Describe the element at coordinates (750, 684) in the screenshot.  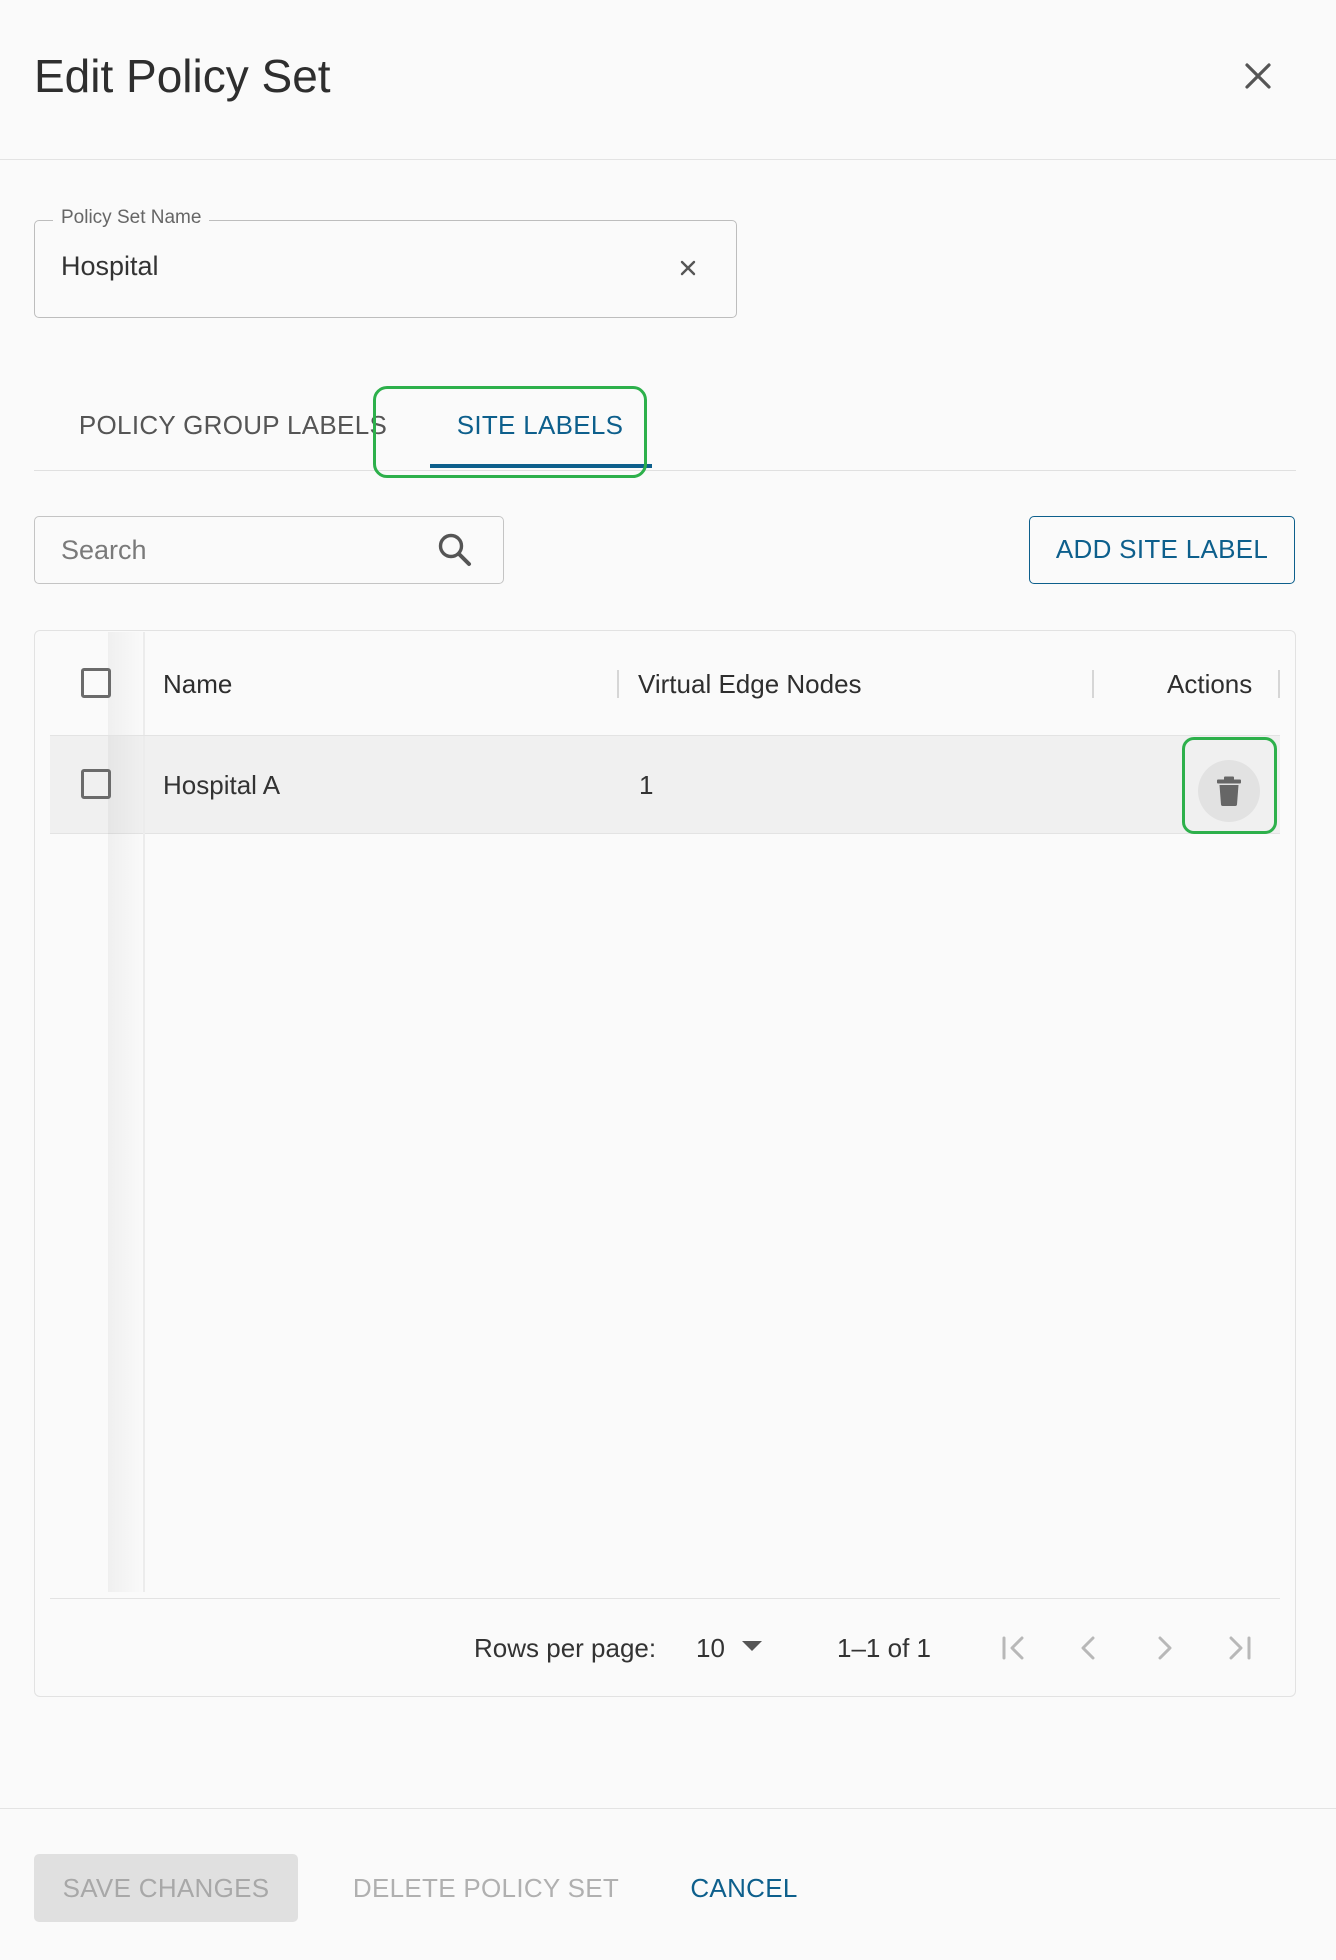
I see `column-header-virtual-edge-nodes: Virtual Edge Nodes` at that location.